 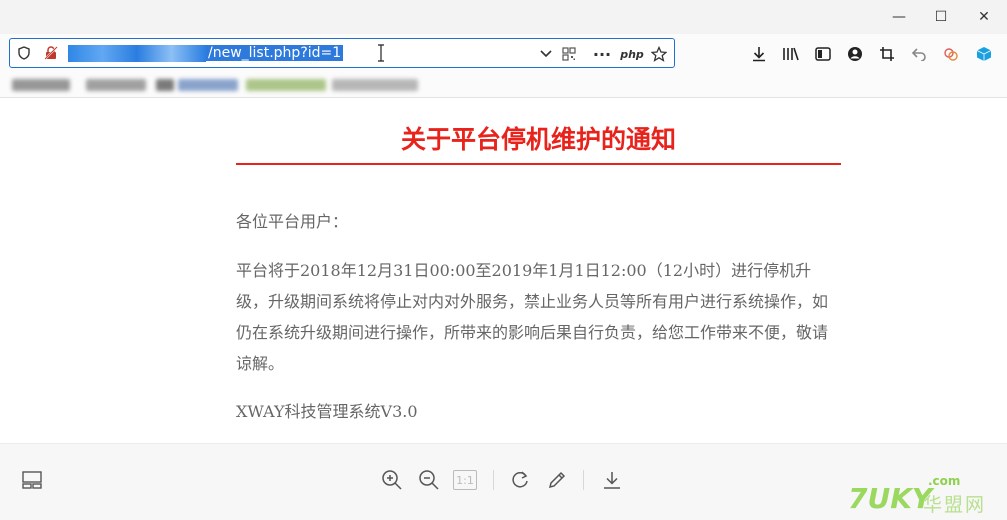 I want to click on site-watermark: .com 7UKY 华盟网, so click(x=923, y=495).